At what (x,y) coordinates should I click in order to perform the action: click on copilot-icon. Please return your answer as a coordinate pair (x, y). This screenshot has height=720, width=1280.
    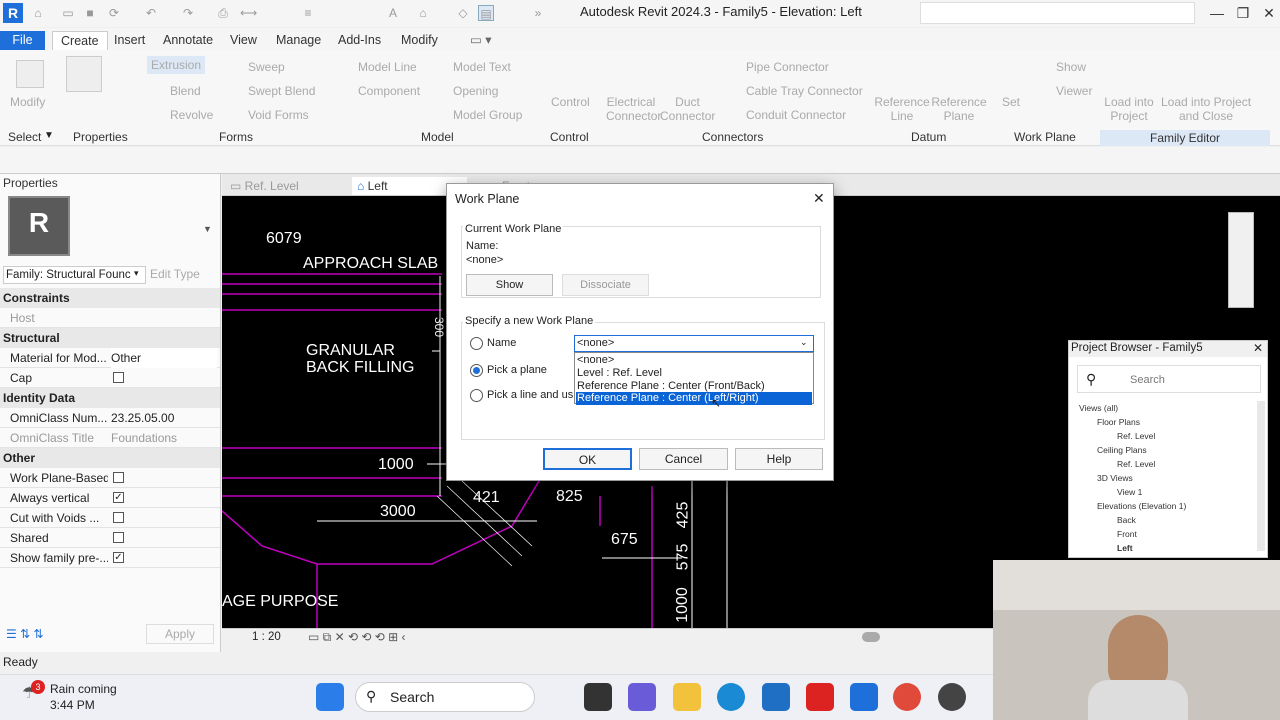
    Looking at the image, I should click on (642, 697).